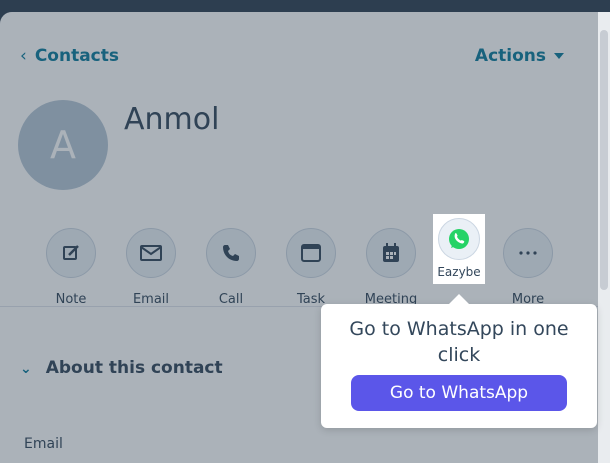 The width and height of the screenshot is (610, 463). Describe the element at coordinates (604, 160) in the screenshot. I see `scrollbar-thumb` at that location.